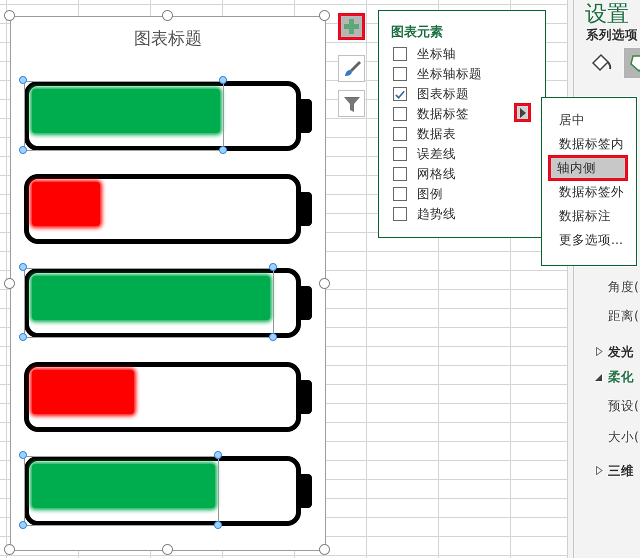 The height and width of the screenshot is (558, 640). Describe the element at coordinates (588, 192) in the screenshot. I see `menu-item: 数据标签外` at that location.